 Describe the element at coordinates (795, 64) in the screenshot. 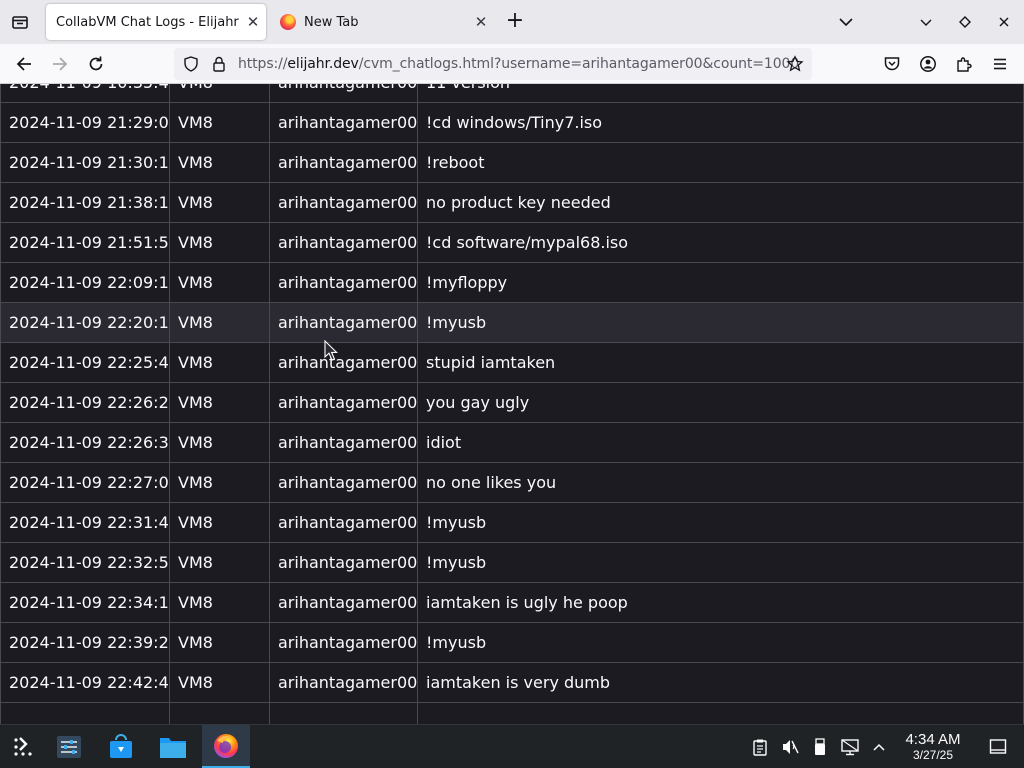

I see `bookmark-star-icon` at that location.